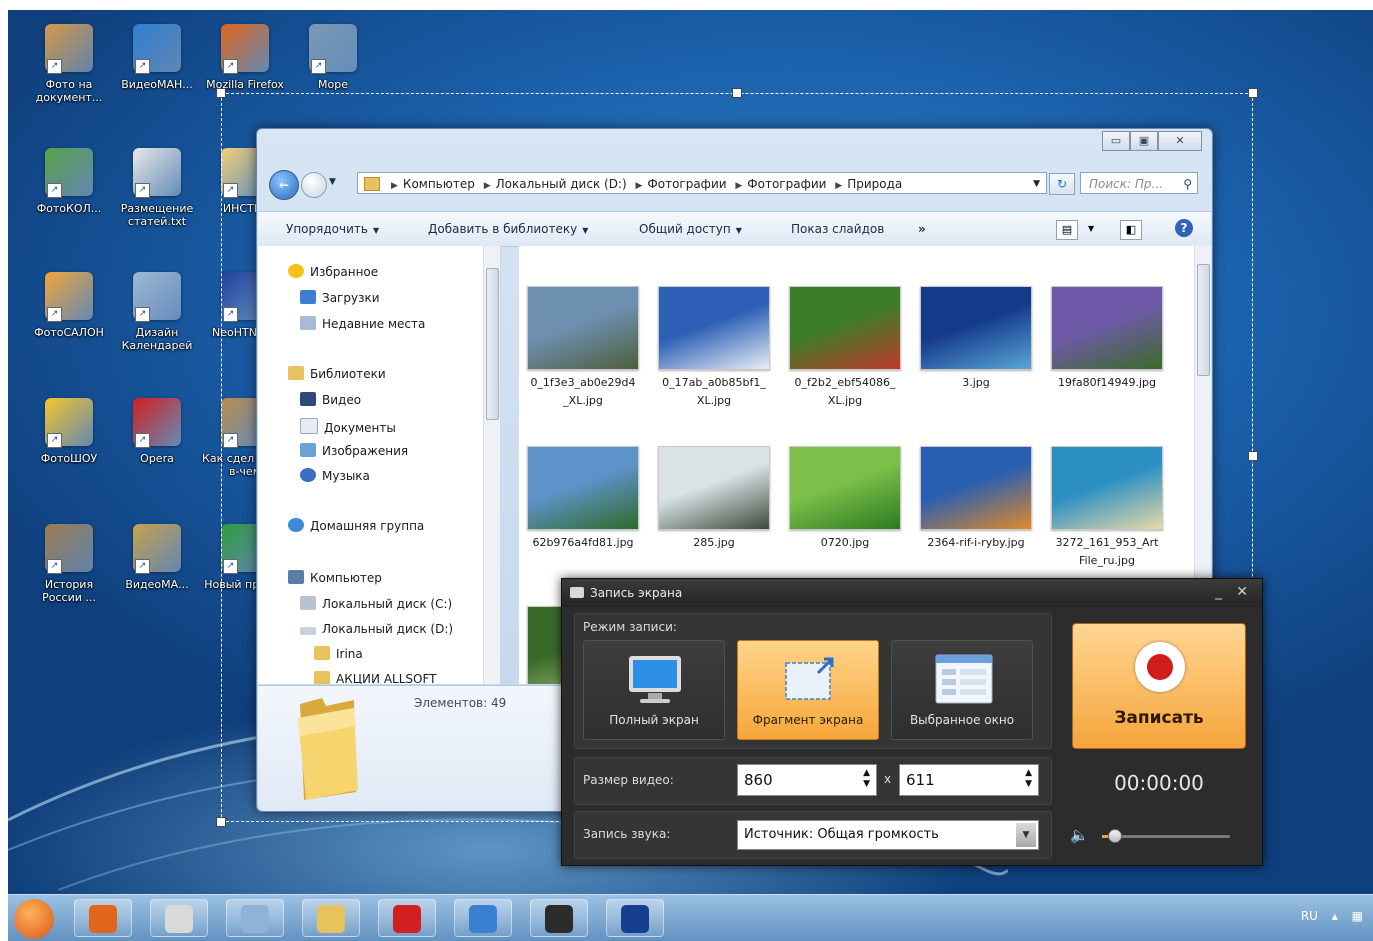  I want to click on organize-button: Упорядочить ▼, so click(332, 230).